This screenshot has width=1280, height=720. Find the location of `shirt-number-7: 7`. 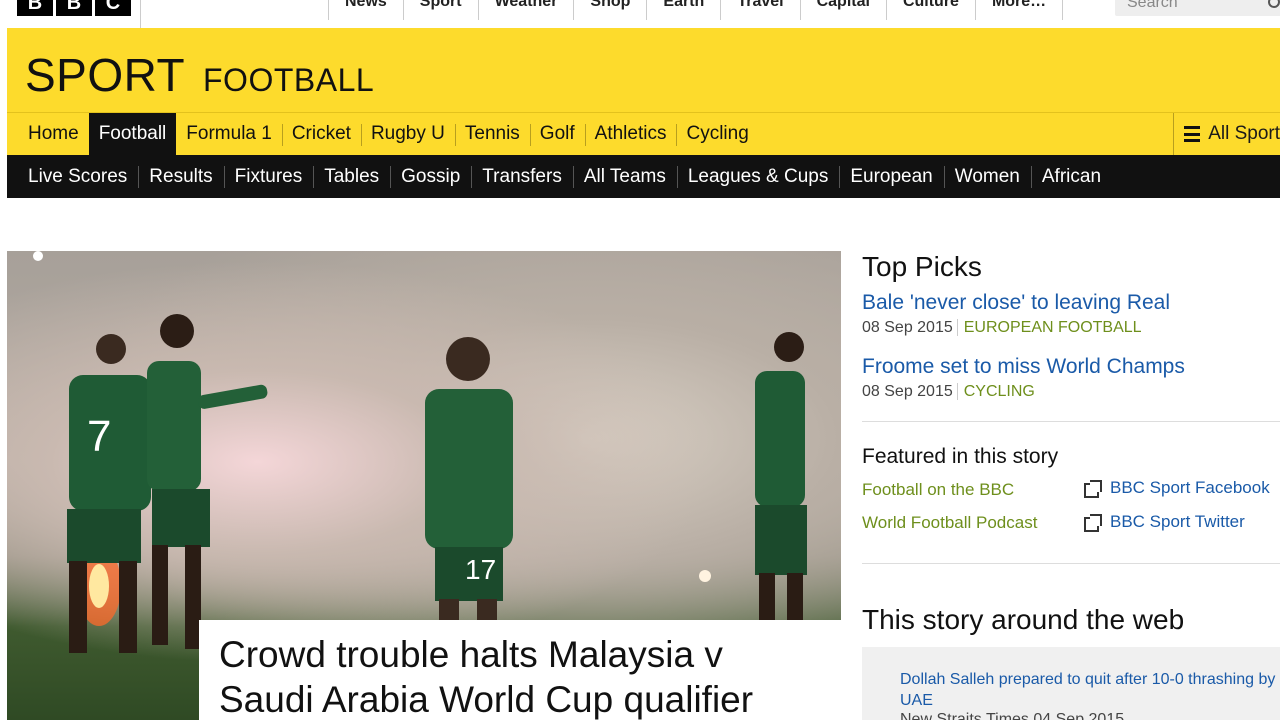

shirt-number-7: 7 is located at coordinates (99, 436).